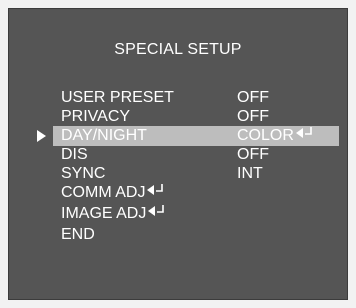  I want to click on menu-item-privacy: PRIVACY OFF, so click(178, 116).